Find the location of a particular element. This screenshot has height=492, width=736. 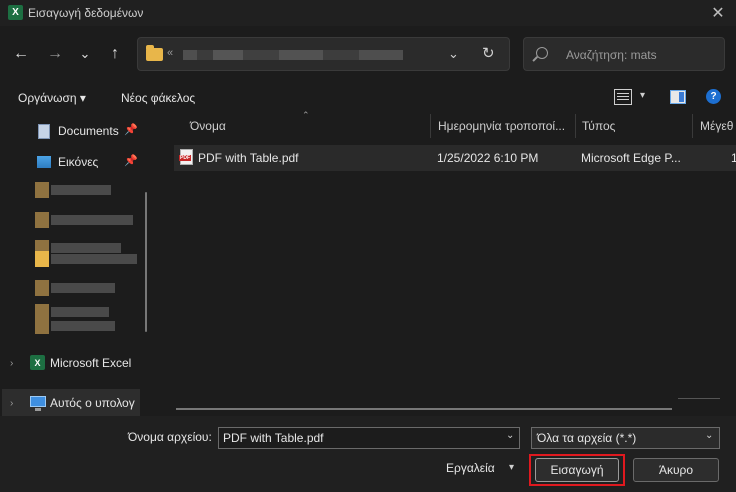

title-bar: X Εισαγωγή δεδομένων ✕ is located at coordinates (368, 13).